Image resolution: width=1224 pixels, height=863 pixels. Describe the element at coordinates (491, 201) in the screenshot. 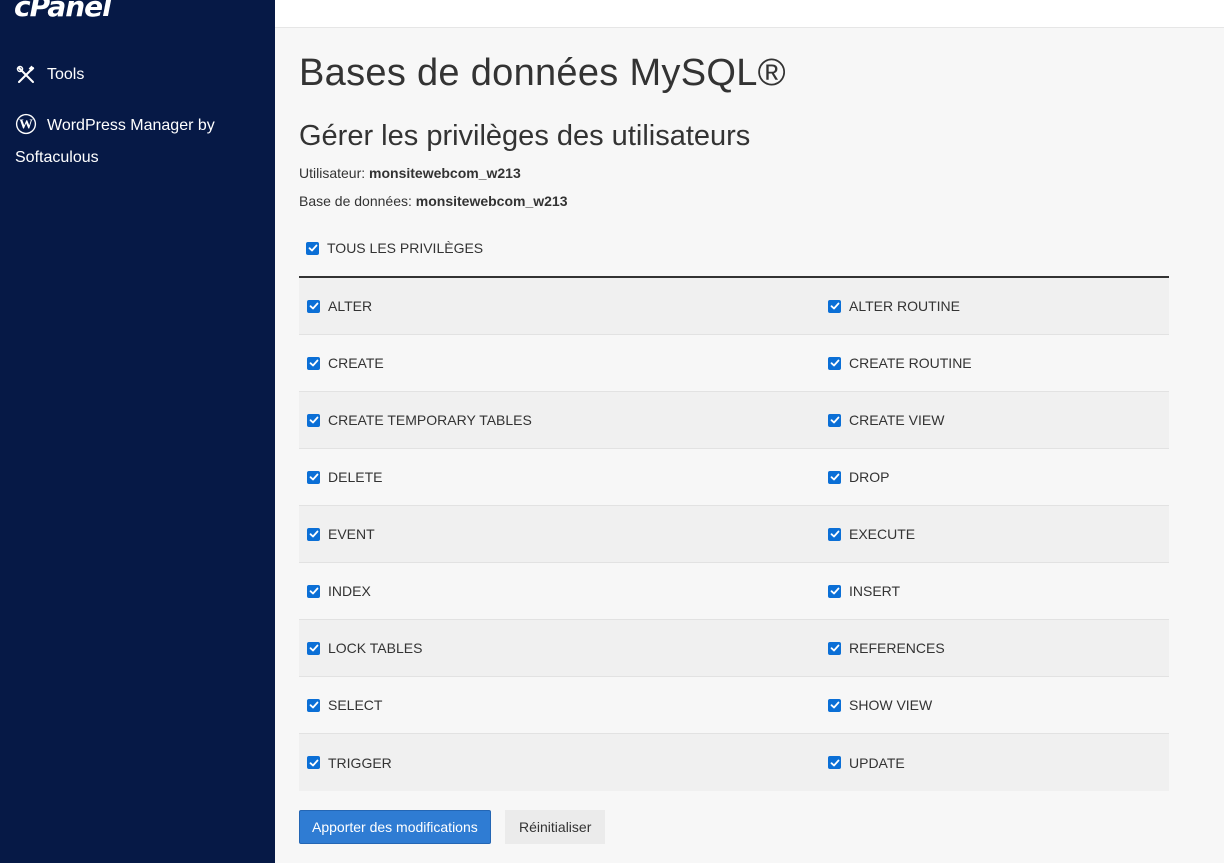

I see `database-value: monsitewebcom_w213` at that location.